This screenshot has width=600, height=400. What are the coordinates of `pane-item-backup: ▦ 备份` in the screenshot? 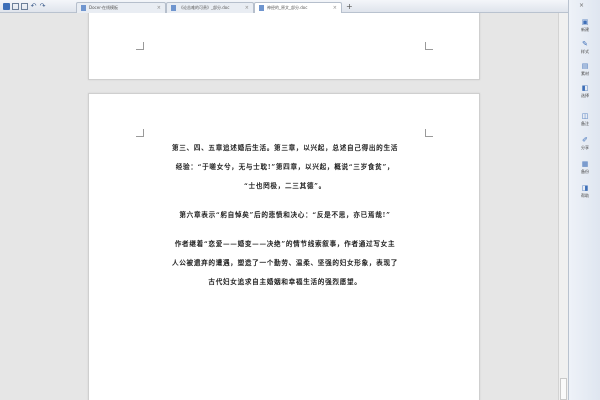 It's located at (584, 167).